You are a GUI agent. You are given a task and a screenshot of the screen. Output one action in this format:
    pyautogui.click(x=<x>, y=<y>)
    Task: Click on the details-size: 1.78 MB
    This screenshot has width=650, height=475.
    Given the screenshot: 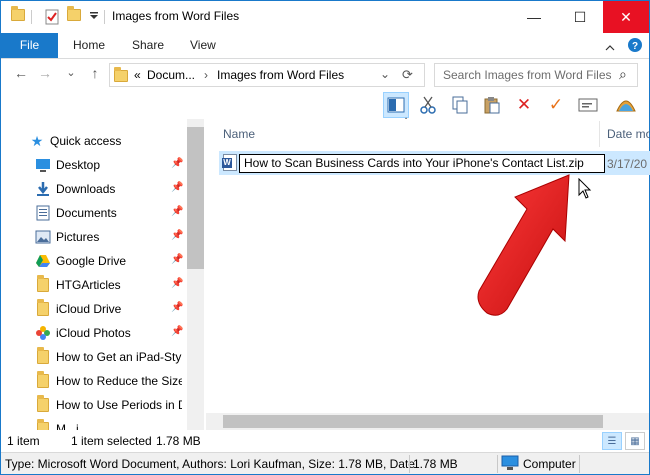 What is the action you would take?
    pyautogui.click(x=435, y=464)
    